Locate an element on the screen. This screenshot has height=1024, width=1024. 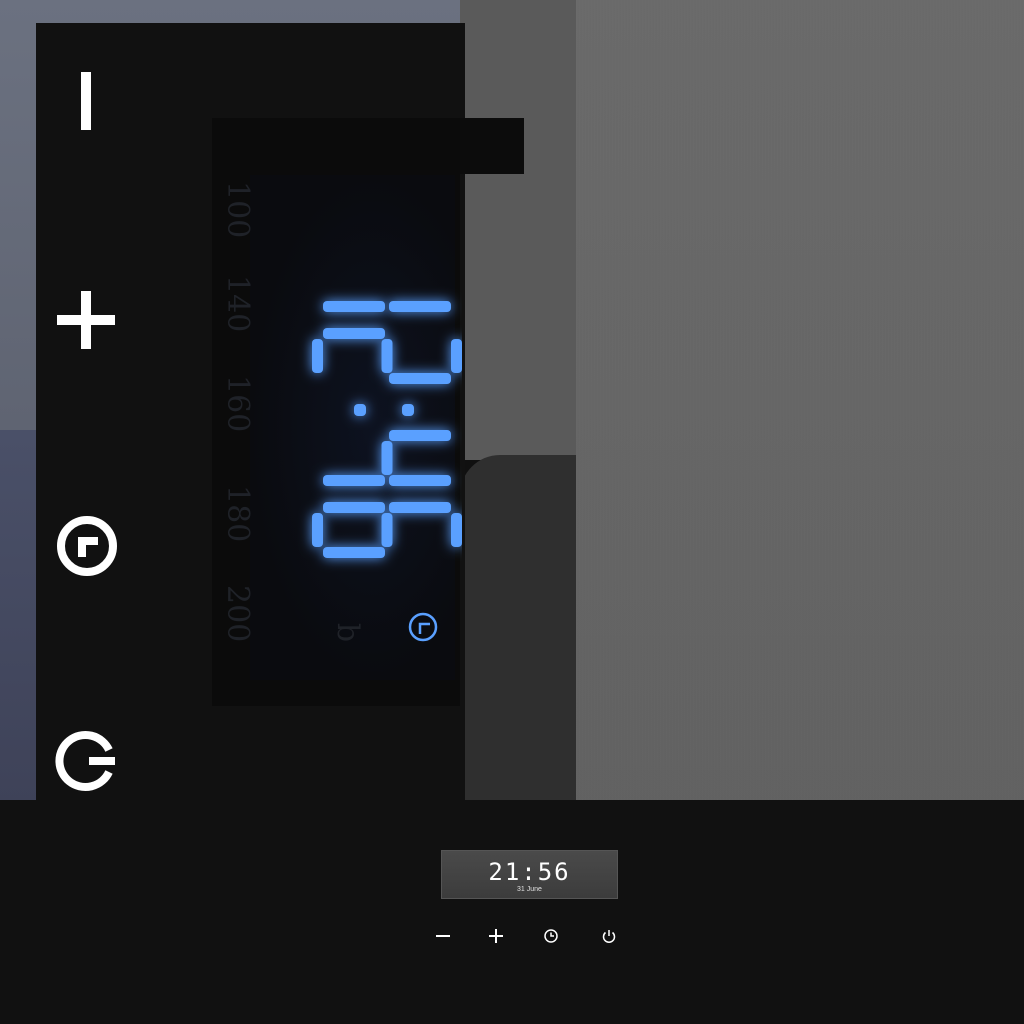
led-segment-colon-bottom is located at coordinates (360, 410).